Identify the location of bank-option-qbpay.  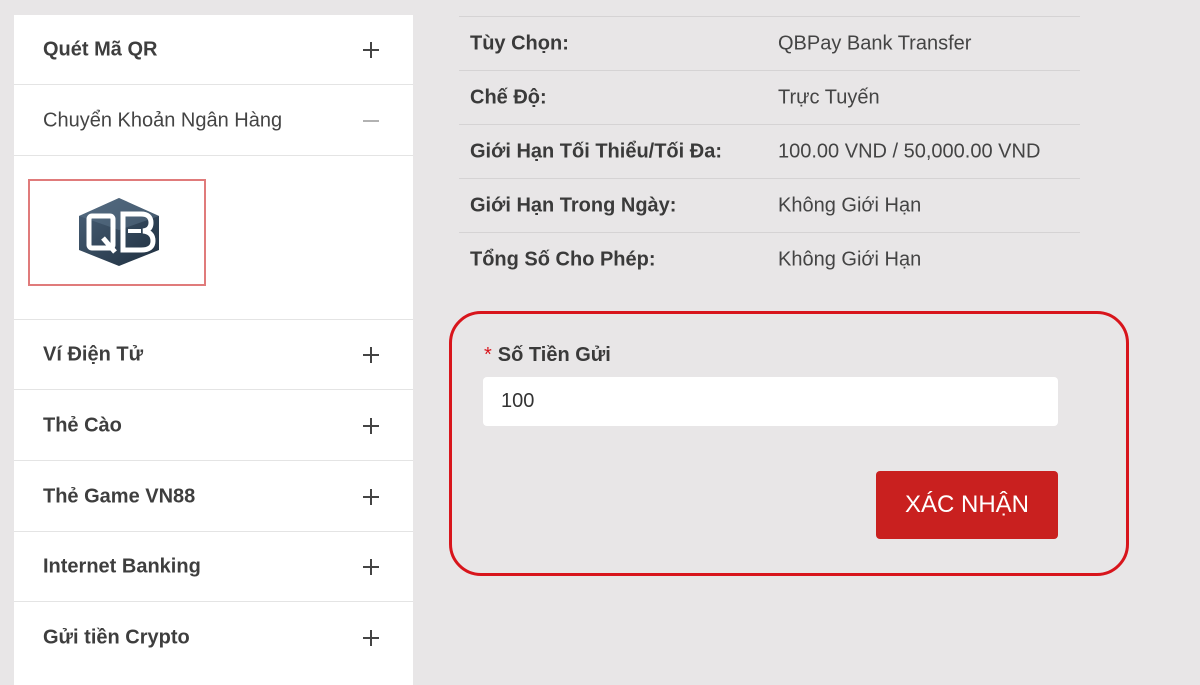
(117, 232).